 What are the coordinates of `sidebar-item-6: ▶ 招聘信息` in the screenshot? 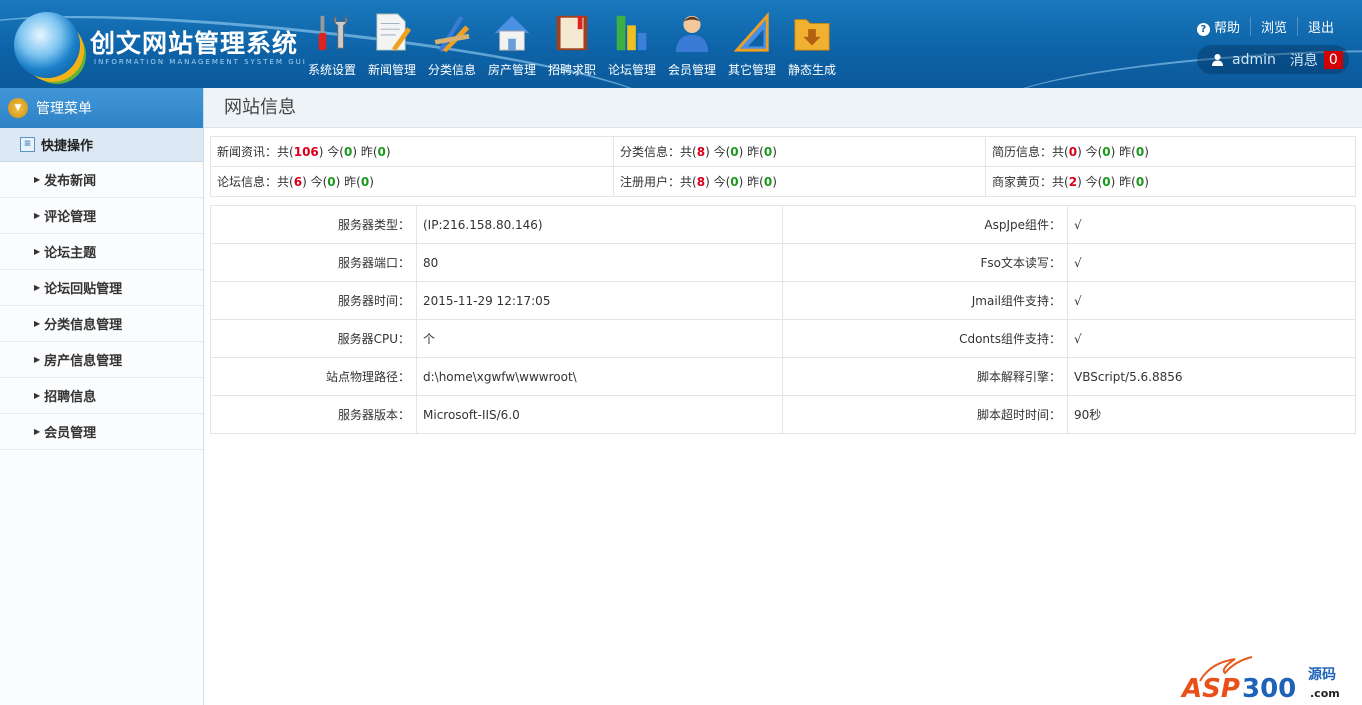 It's located at (101, 396).